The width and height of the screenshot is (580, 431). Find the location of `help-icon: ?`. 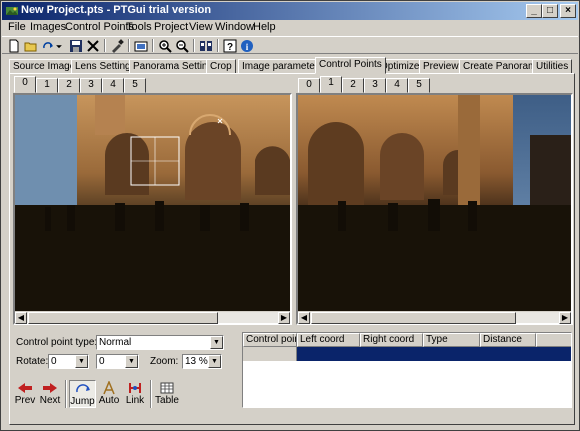

help-icon: ? is located at coordinates (230, 45).